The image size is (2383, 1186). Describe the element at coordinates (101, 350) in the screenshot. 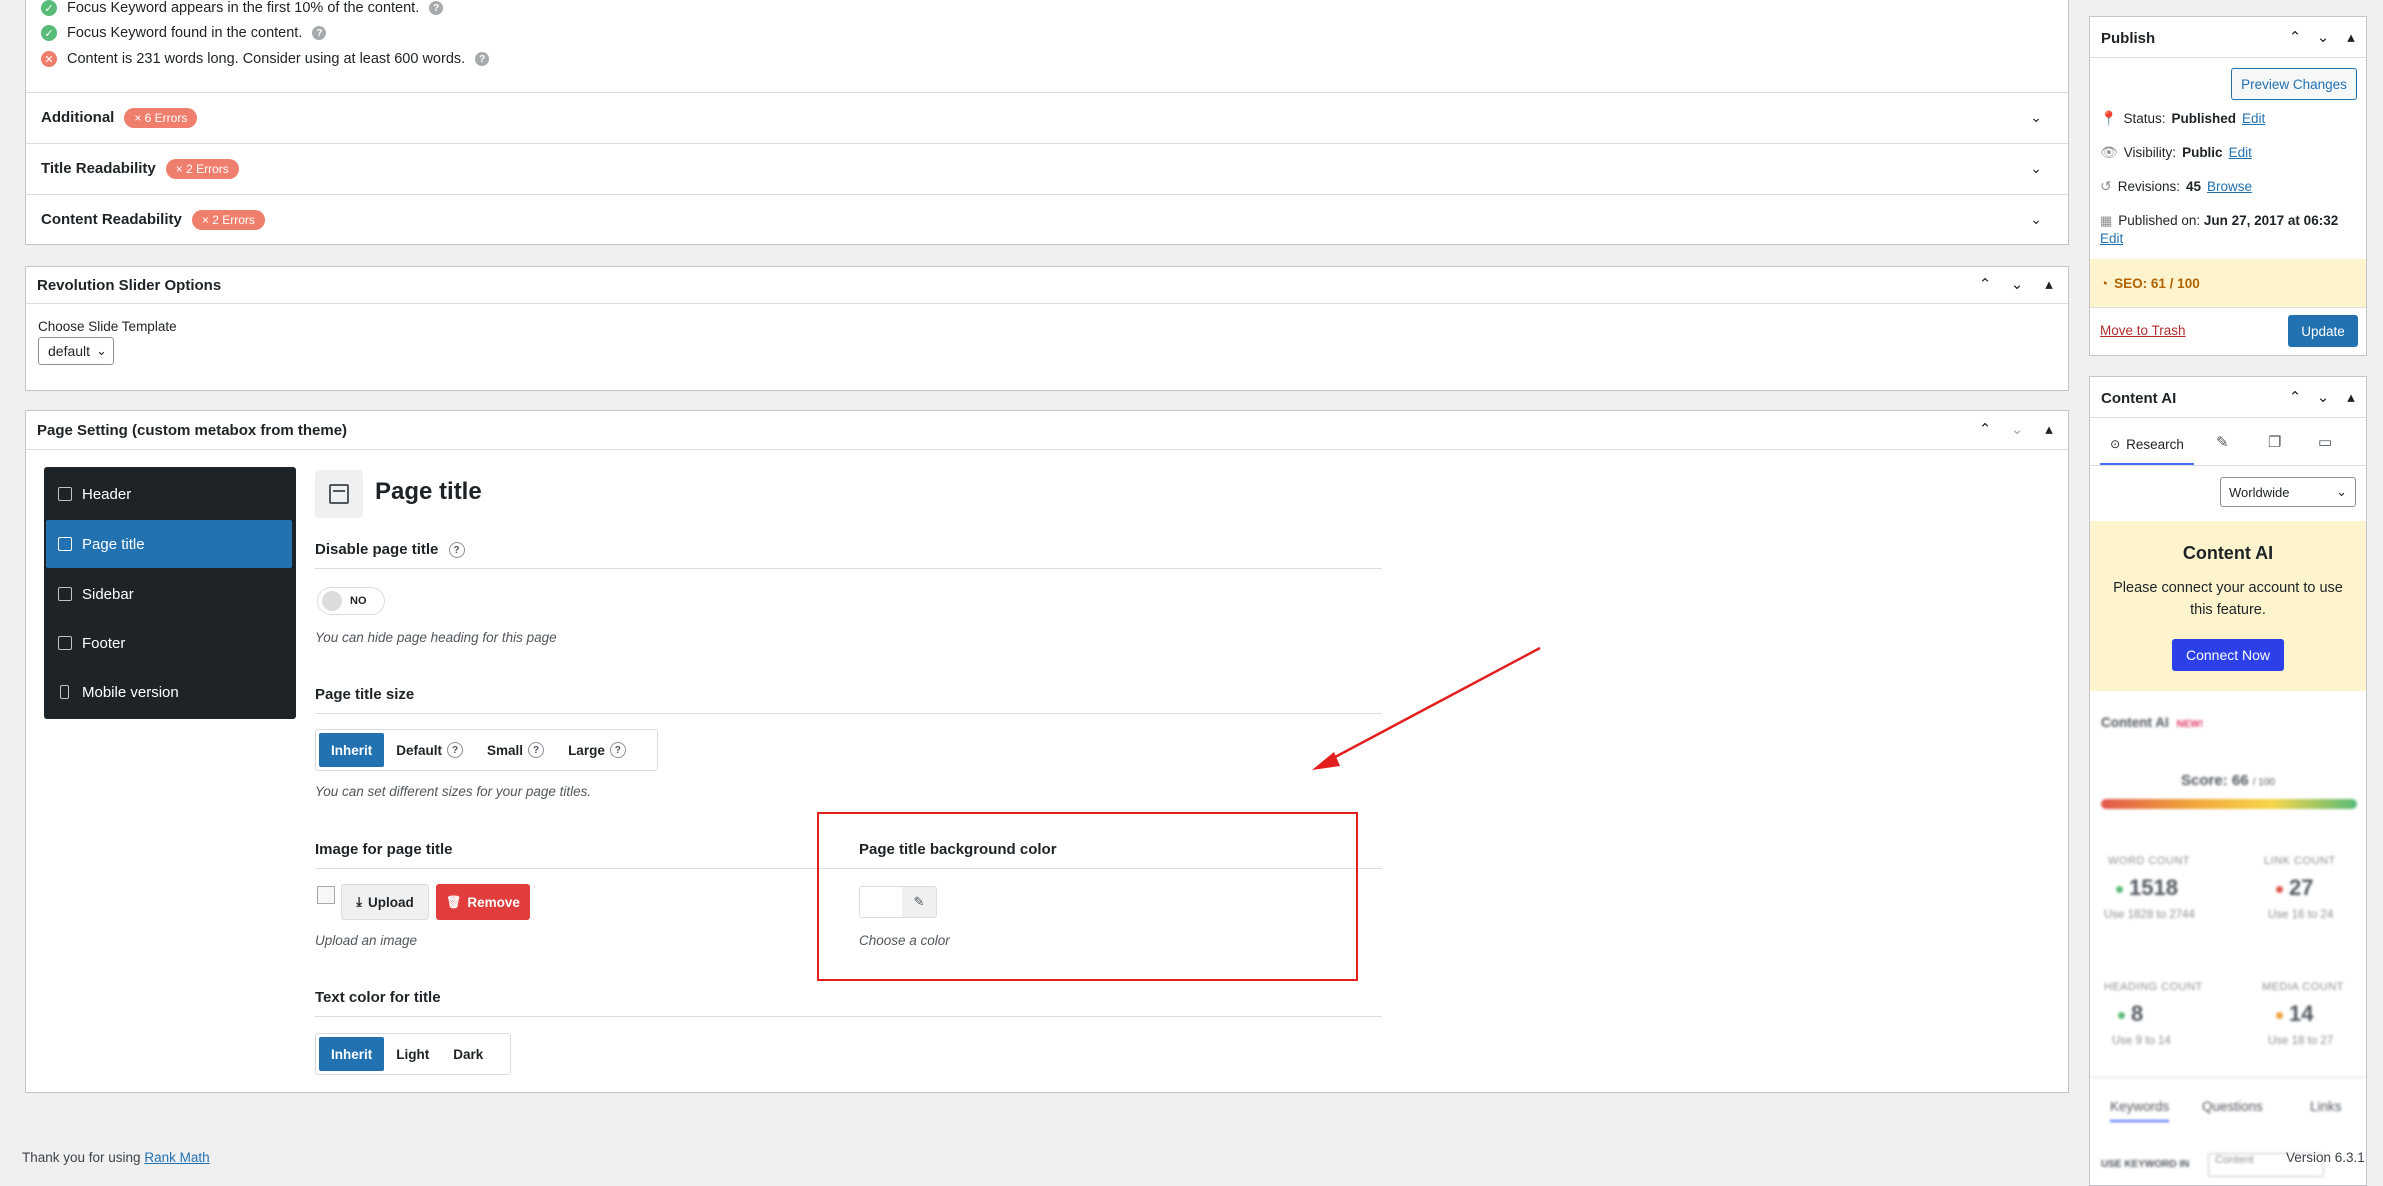

I see `chevron-down-icon: ⌄` at that location.